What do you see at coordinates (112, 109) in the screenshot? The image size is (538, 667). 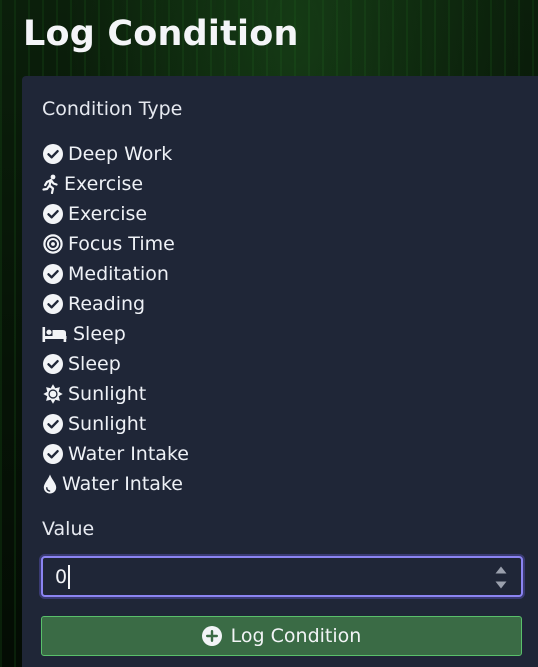 I see `condition-type-label: Condition Type` at bounding box center [112, 109].